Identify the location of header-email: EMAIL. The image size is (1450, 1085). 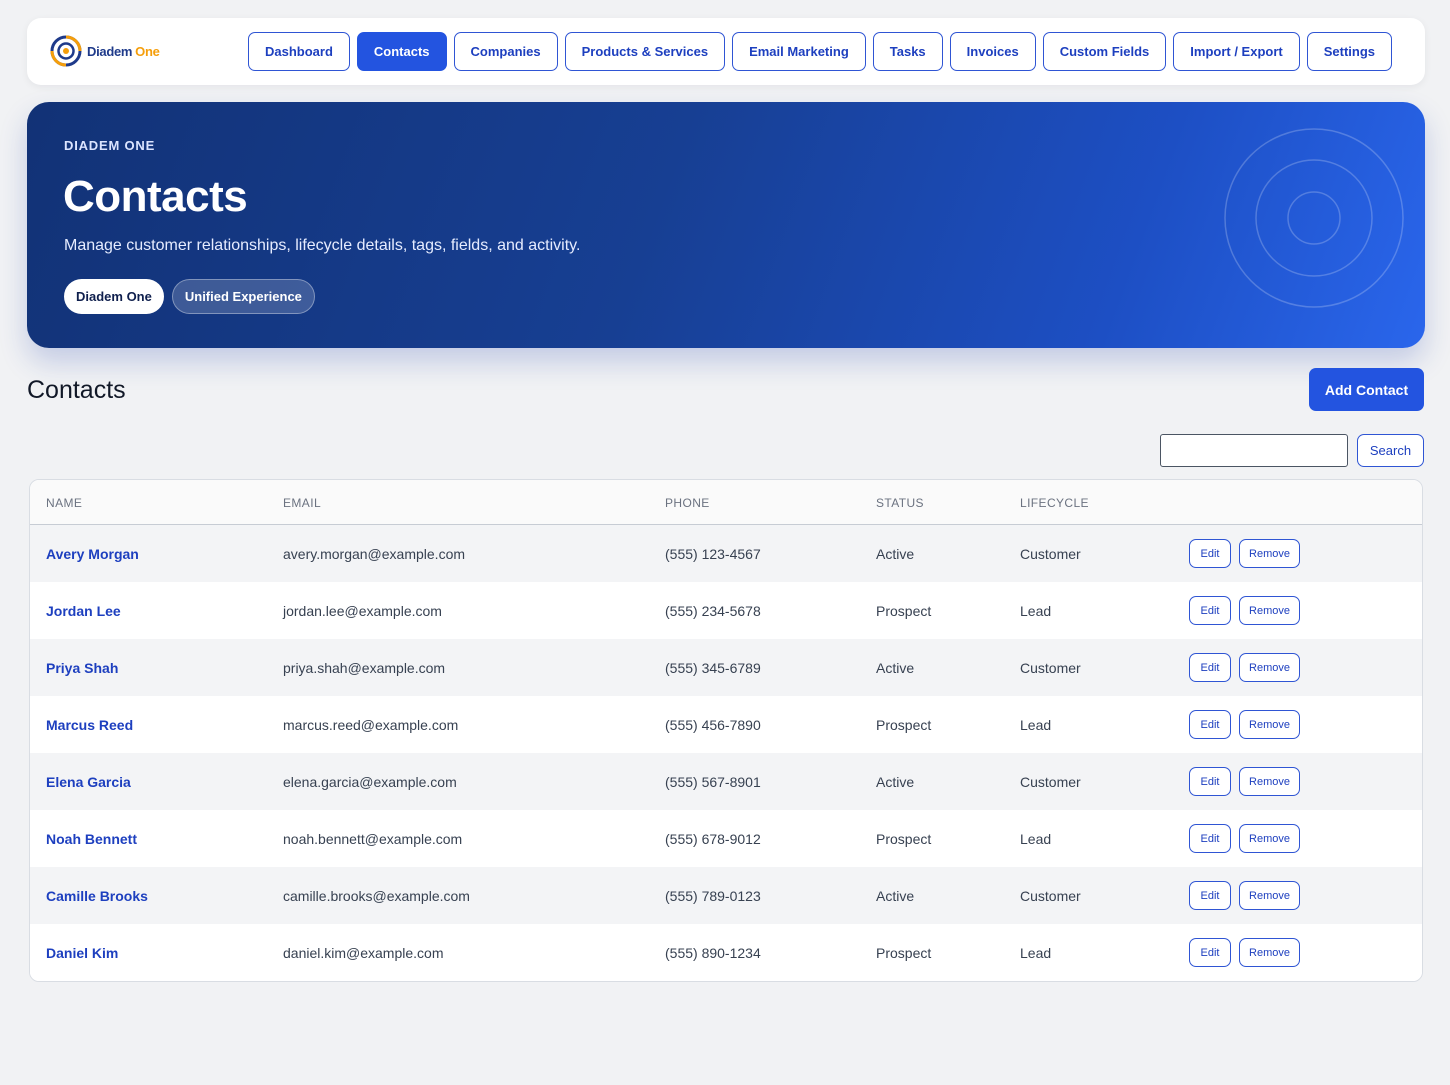
(302, 503).